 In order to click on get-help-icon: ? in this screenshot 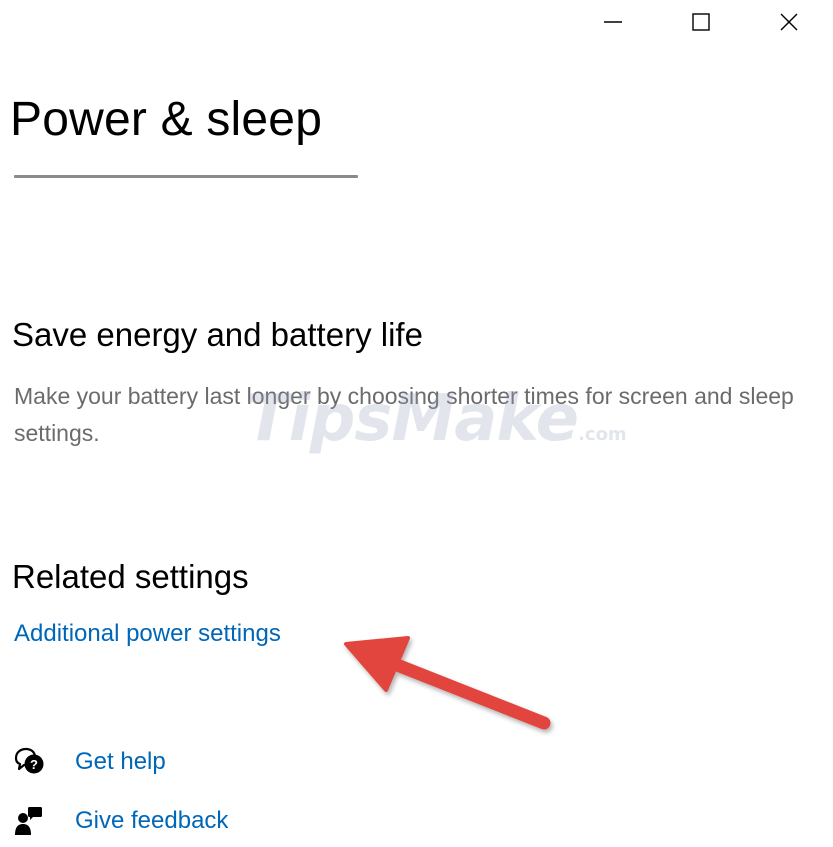, I will do `click(31, 762)`.